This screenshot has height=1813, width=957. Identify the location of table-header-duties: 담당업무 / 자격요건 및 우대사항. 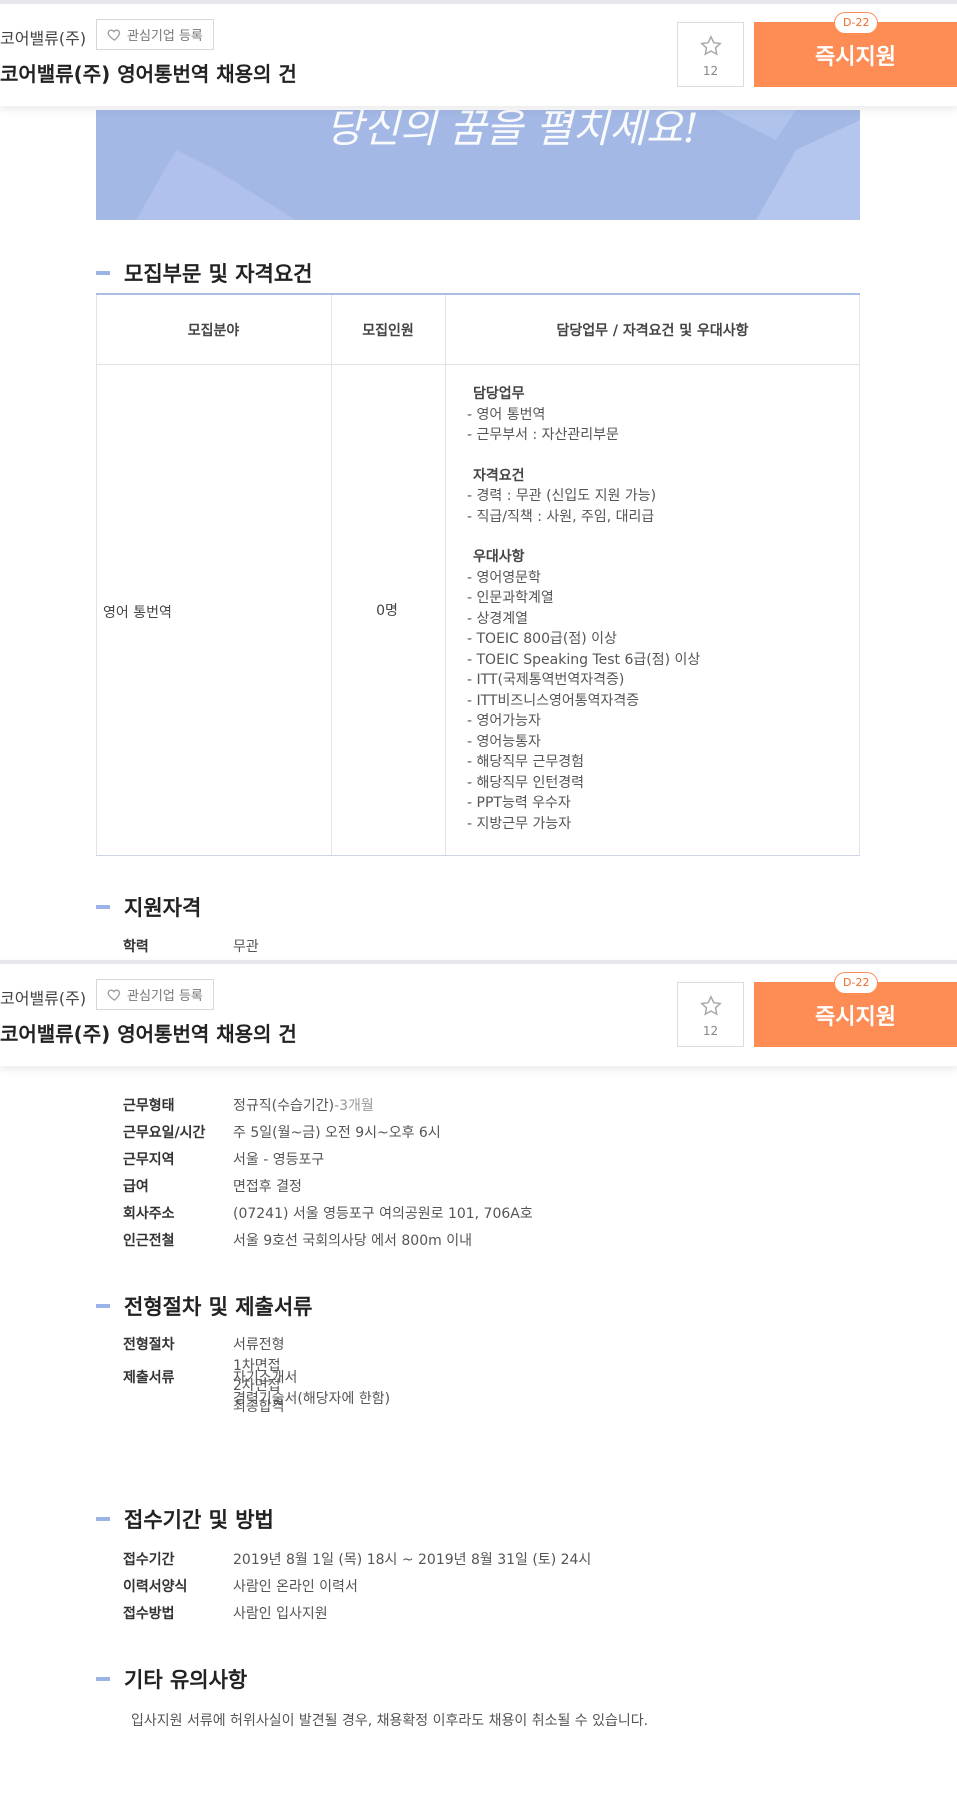
(652, 331).